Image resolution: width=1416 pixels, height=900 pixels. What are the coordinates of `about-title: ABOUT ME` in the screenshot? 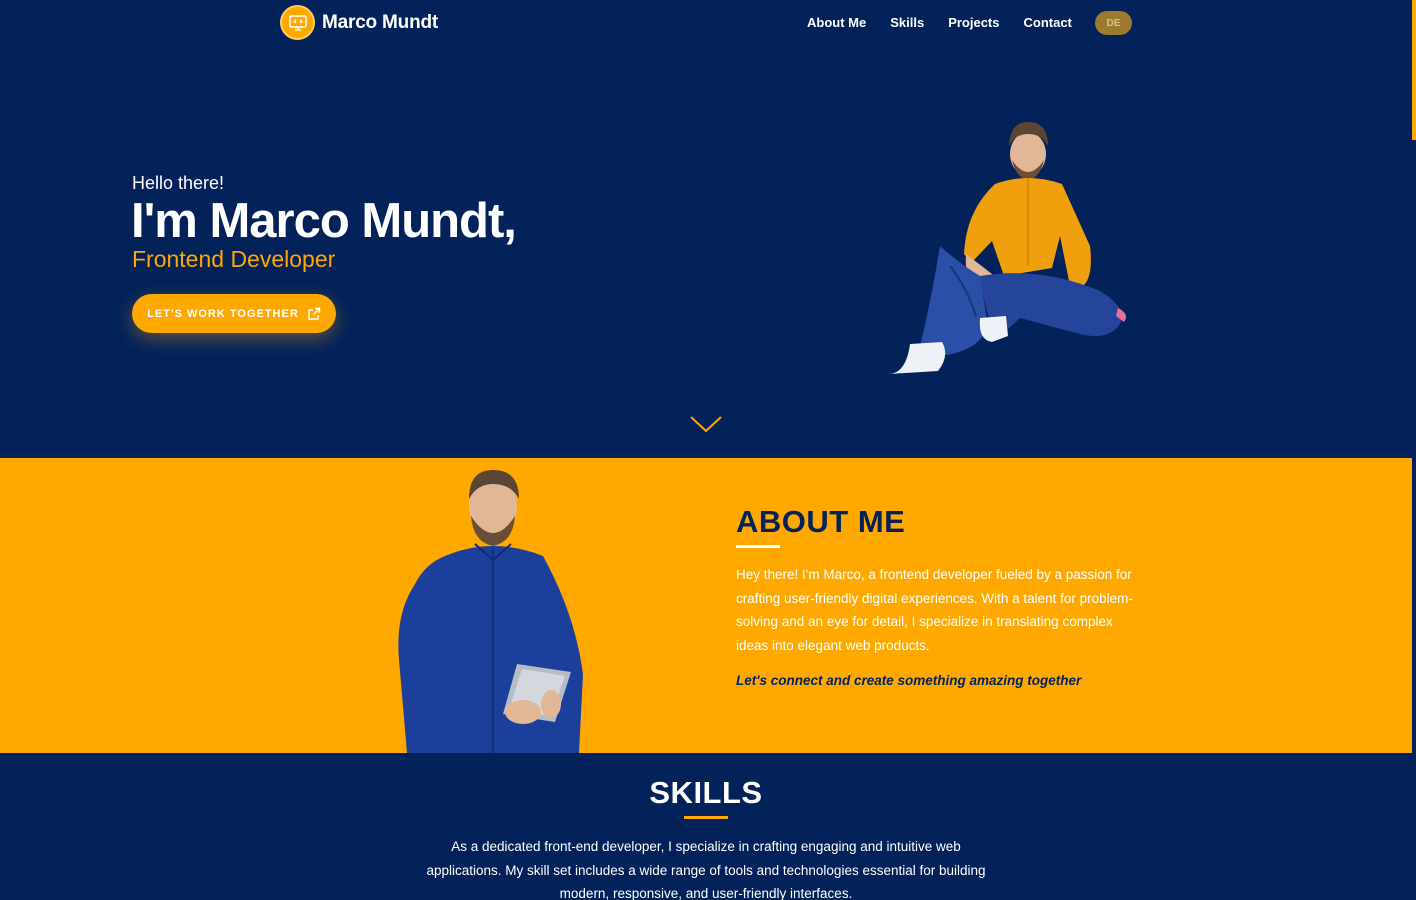 It's located at (821, 521).